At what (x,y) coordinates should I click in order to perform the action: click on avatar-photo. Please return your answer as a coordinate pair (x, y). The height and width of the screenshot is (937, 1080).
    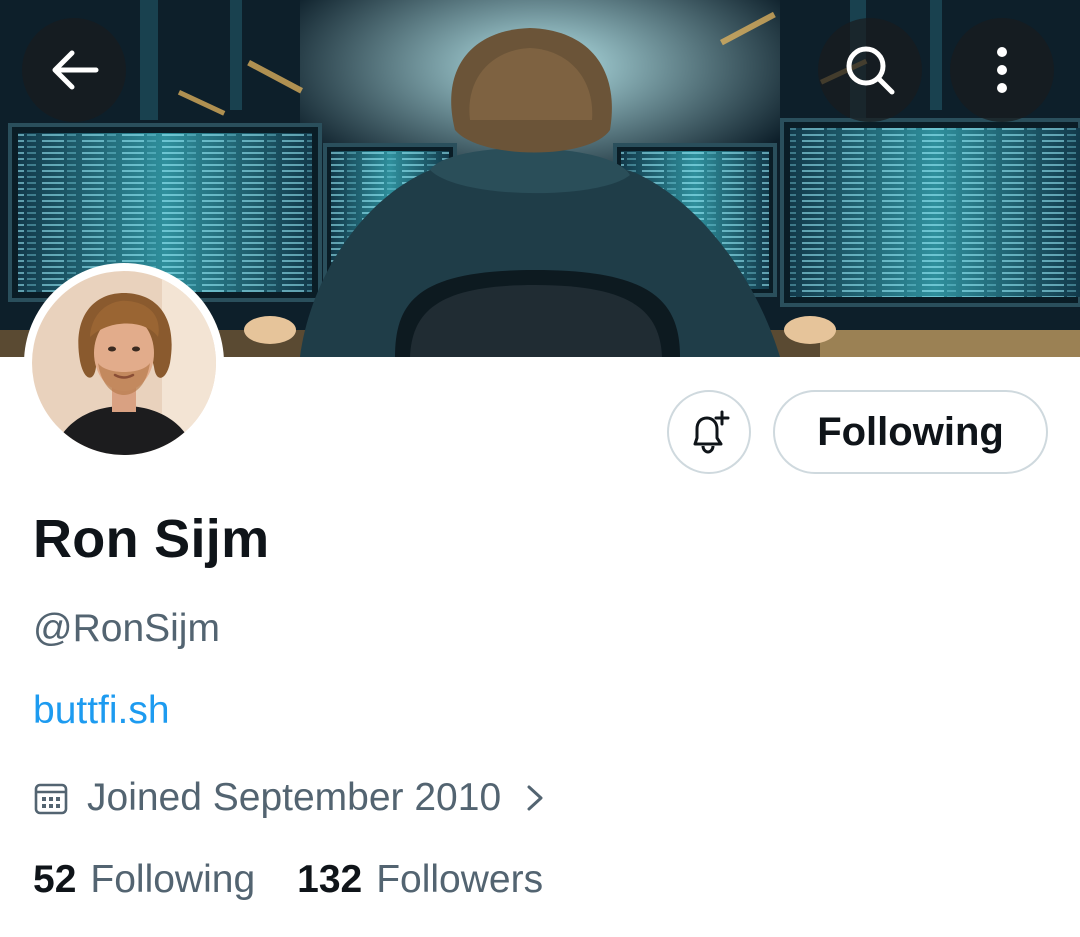
    Looking at the image, I should click on (124, 363).